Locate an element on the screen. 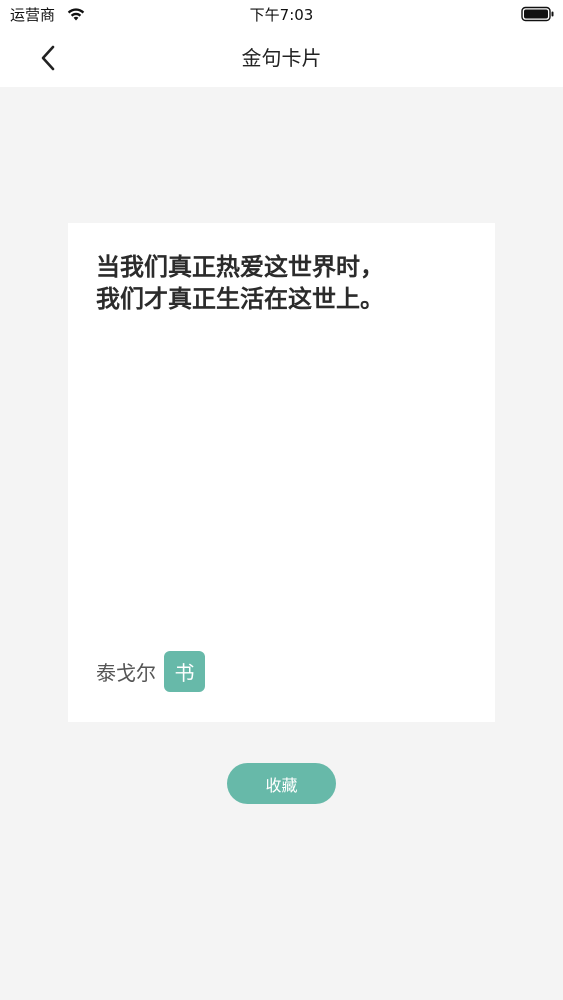  status-time: 下午7:03 is located at coordinates (281, 15).